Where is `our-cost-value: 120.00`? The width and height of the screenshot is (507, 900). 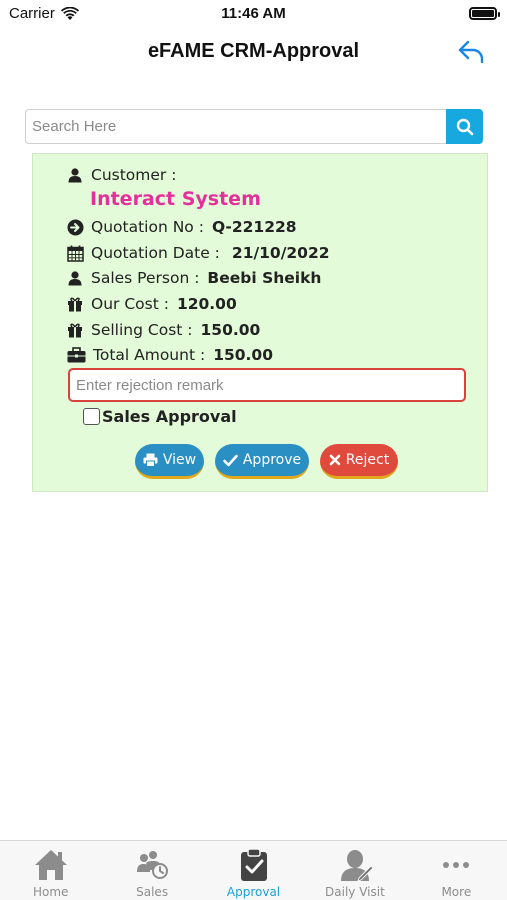
our-cost-value: 120.00 is located at coordinates (206, 304).